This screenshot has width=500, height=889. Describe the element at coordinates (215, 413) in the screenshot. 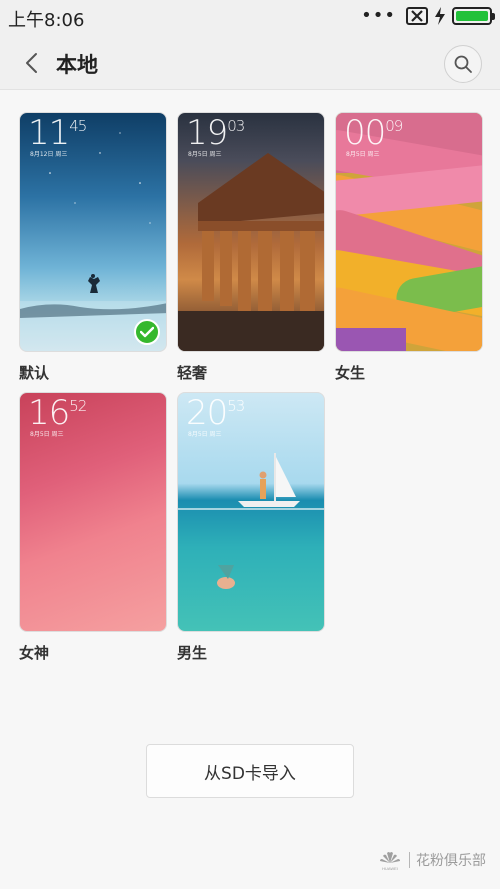

I see `thumb-clock: 2053` at that location.